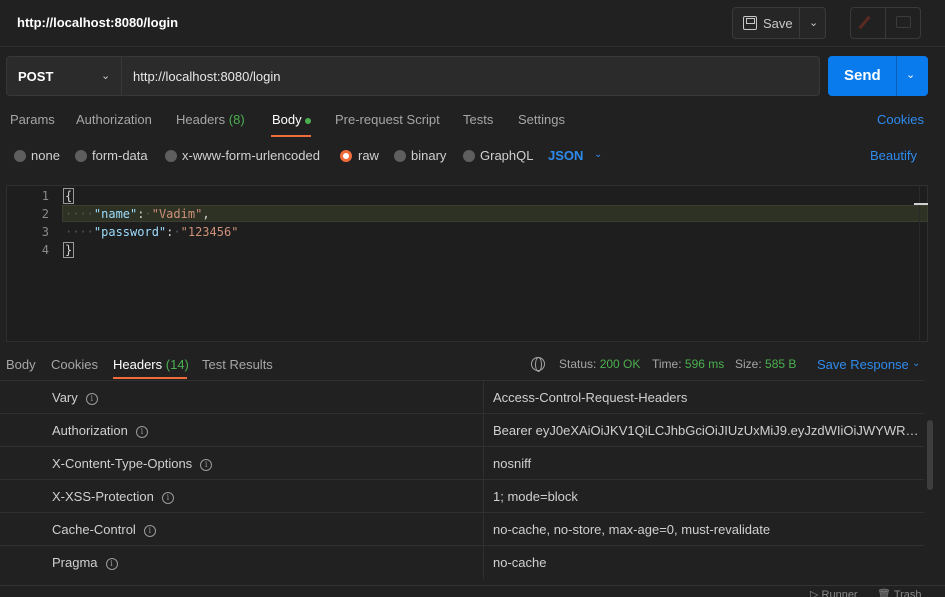 The height and width of the screenshot is (597, 945). I want to click on time-label: Time:, so click(667, 364).